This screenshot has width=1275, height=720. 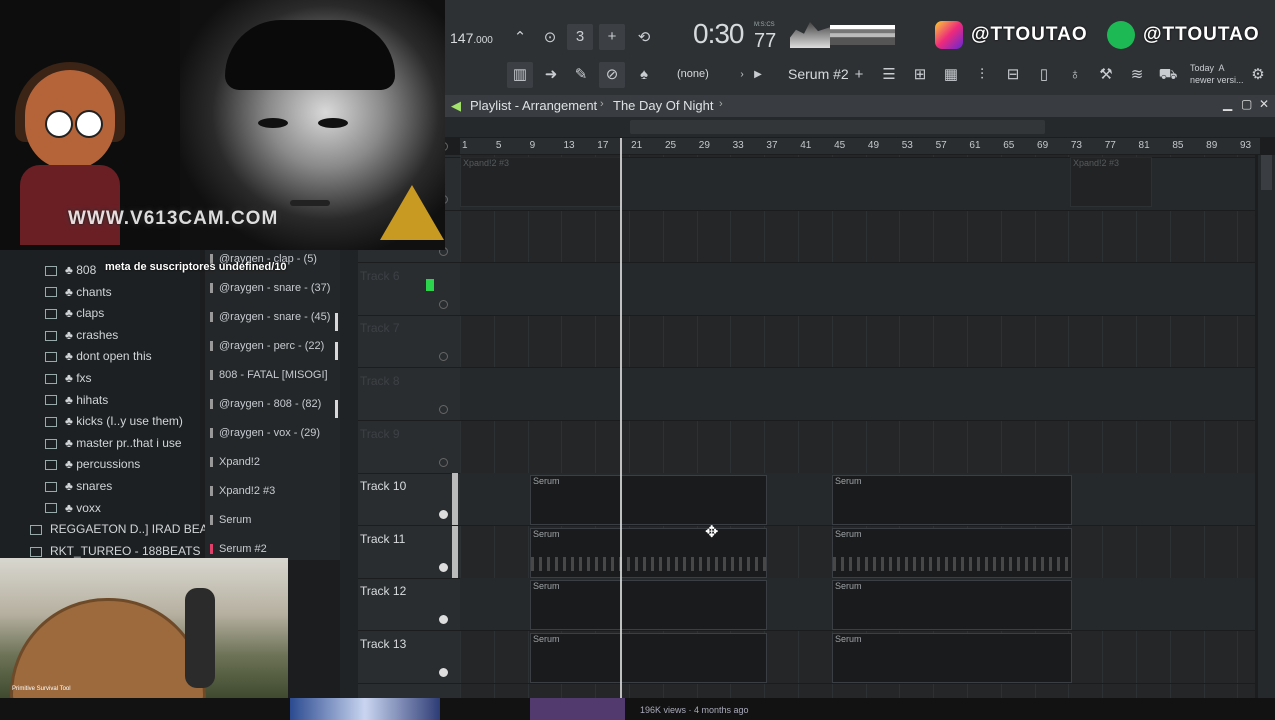 I want to click on browser-folder: ♣ dont open this, so click(x=98, y=359).